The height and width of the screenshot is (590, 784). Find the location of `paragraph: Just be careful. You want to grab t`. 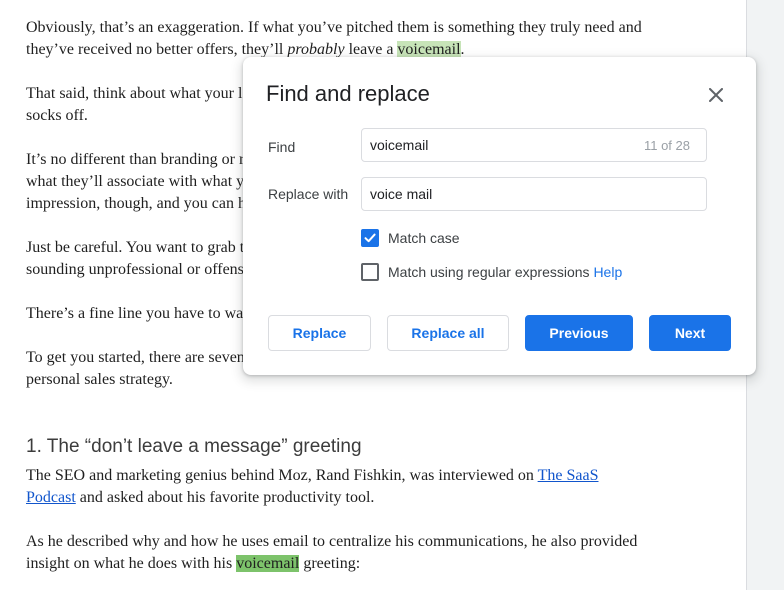

paragraph: Just be careful. You want to grab t is located at coordinates (135, 248).